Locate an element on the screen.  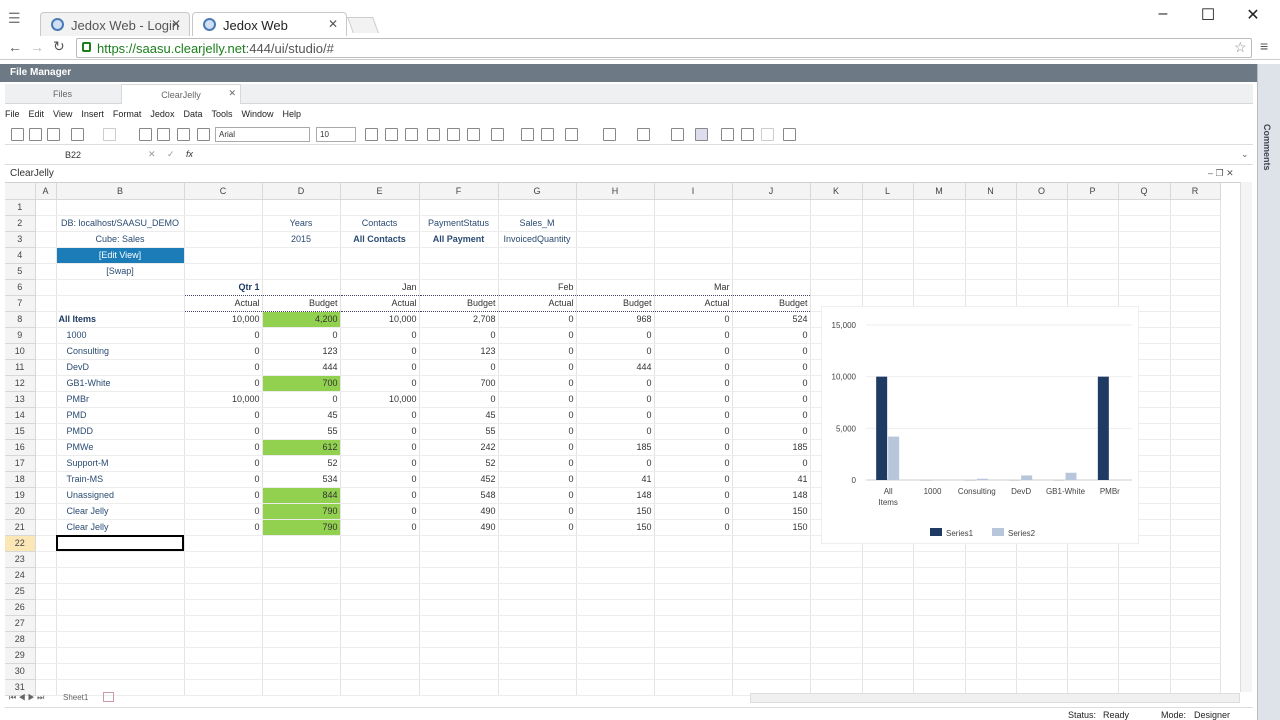
undo-icon is located at coordinates (77, 134).